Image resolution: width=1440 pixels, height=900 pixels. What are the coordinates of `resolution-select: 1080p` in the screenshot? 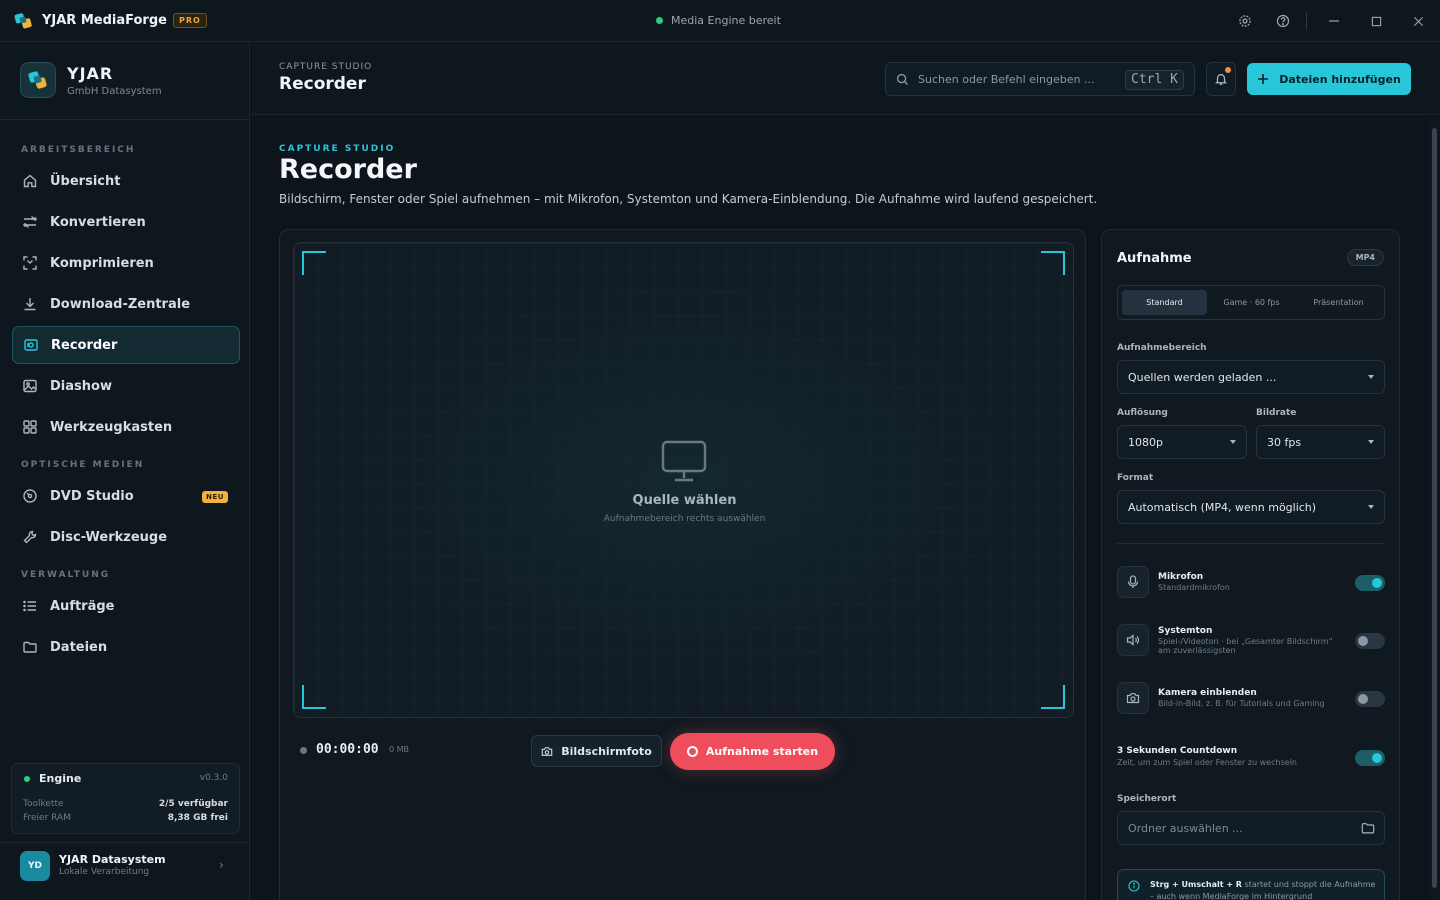 It's located at (1182, 442).